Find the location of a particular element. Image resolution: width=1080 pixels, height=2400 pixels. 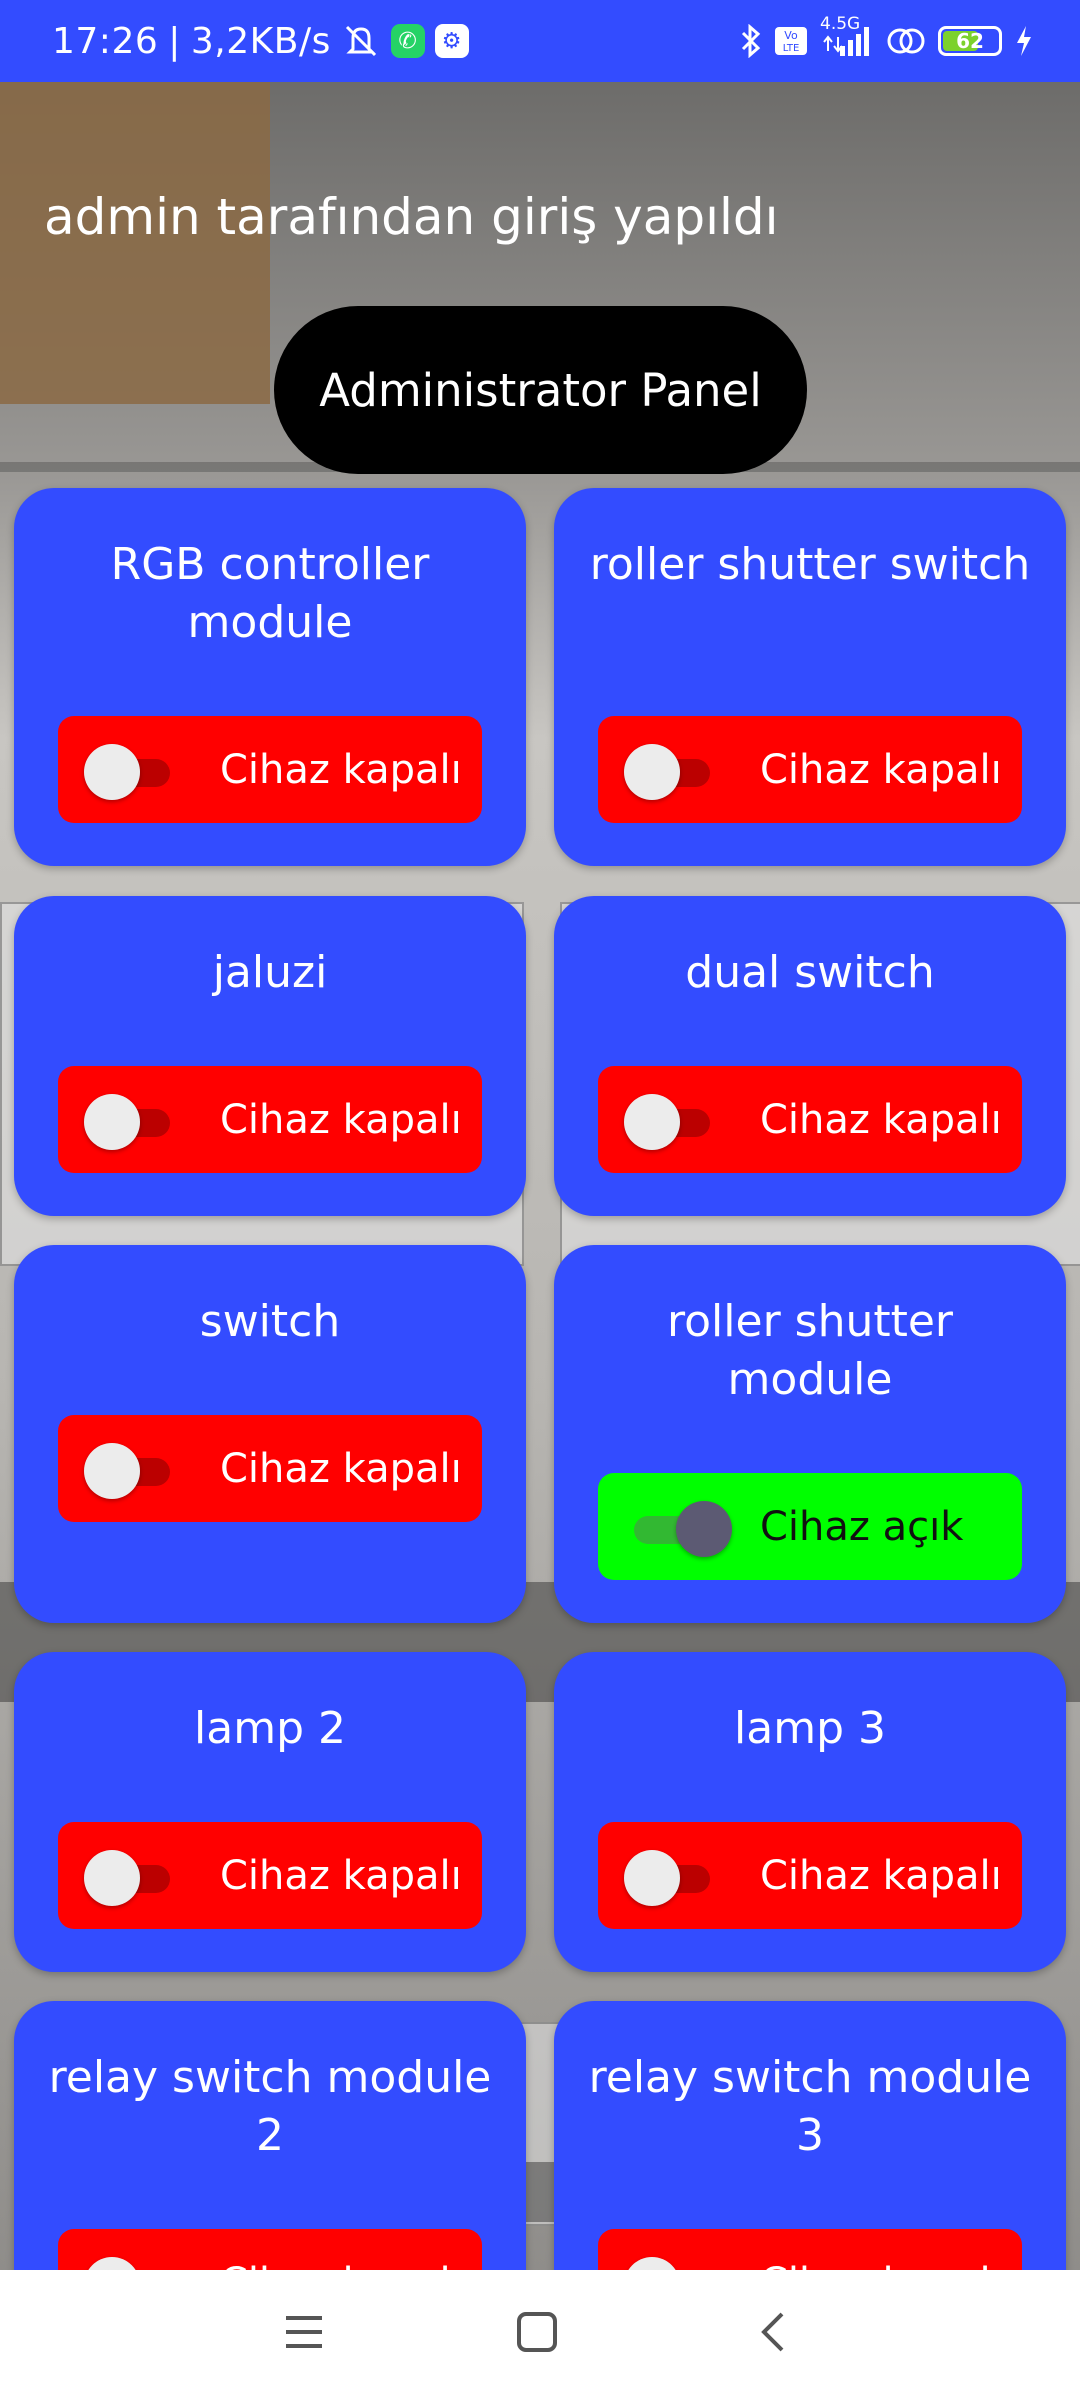

device-title: roller shutter module is located at coordinates (810, 1350).